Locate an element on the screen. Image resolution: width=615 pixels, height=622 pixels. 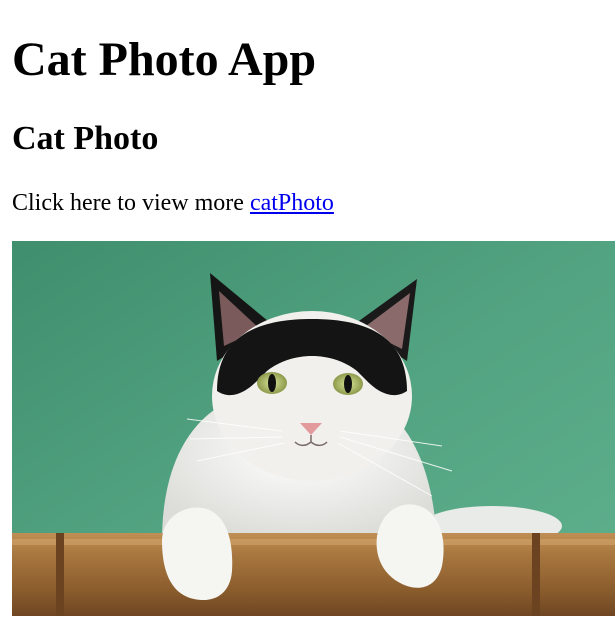
cat-right-pupil is located at coordinates (348, 384).